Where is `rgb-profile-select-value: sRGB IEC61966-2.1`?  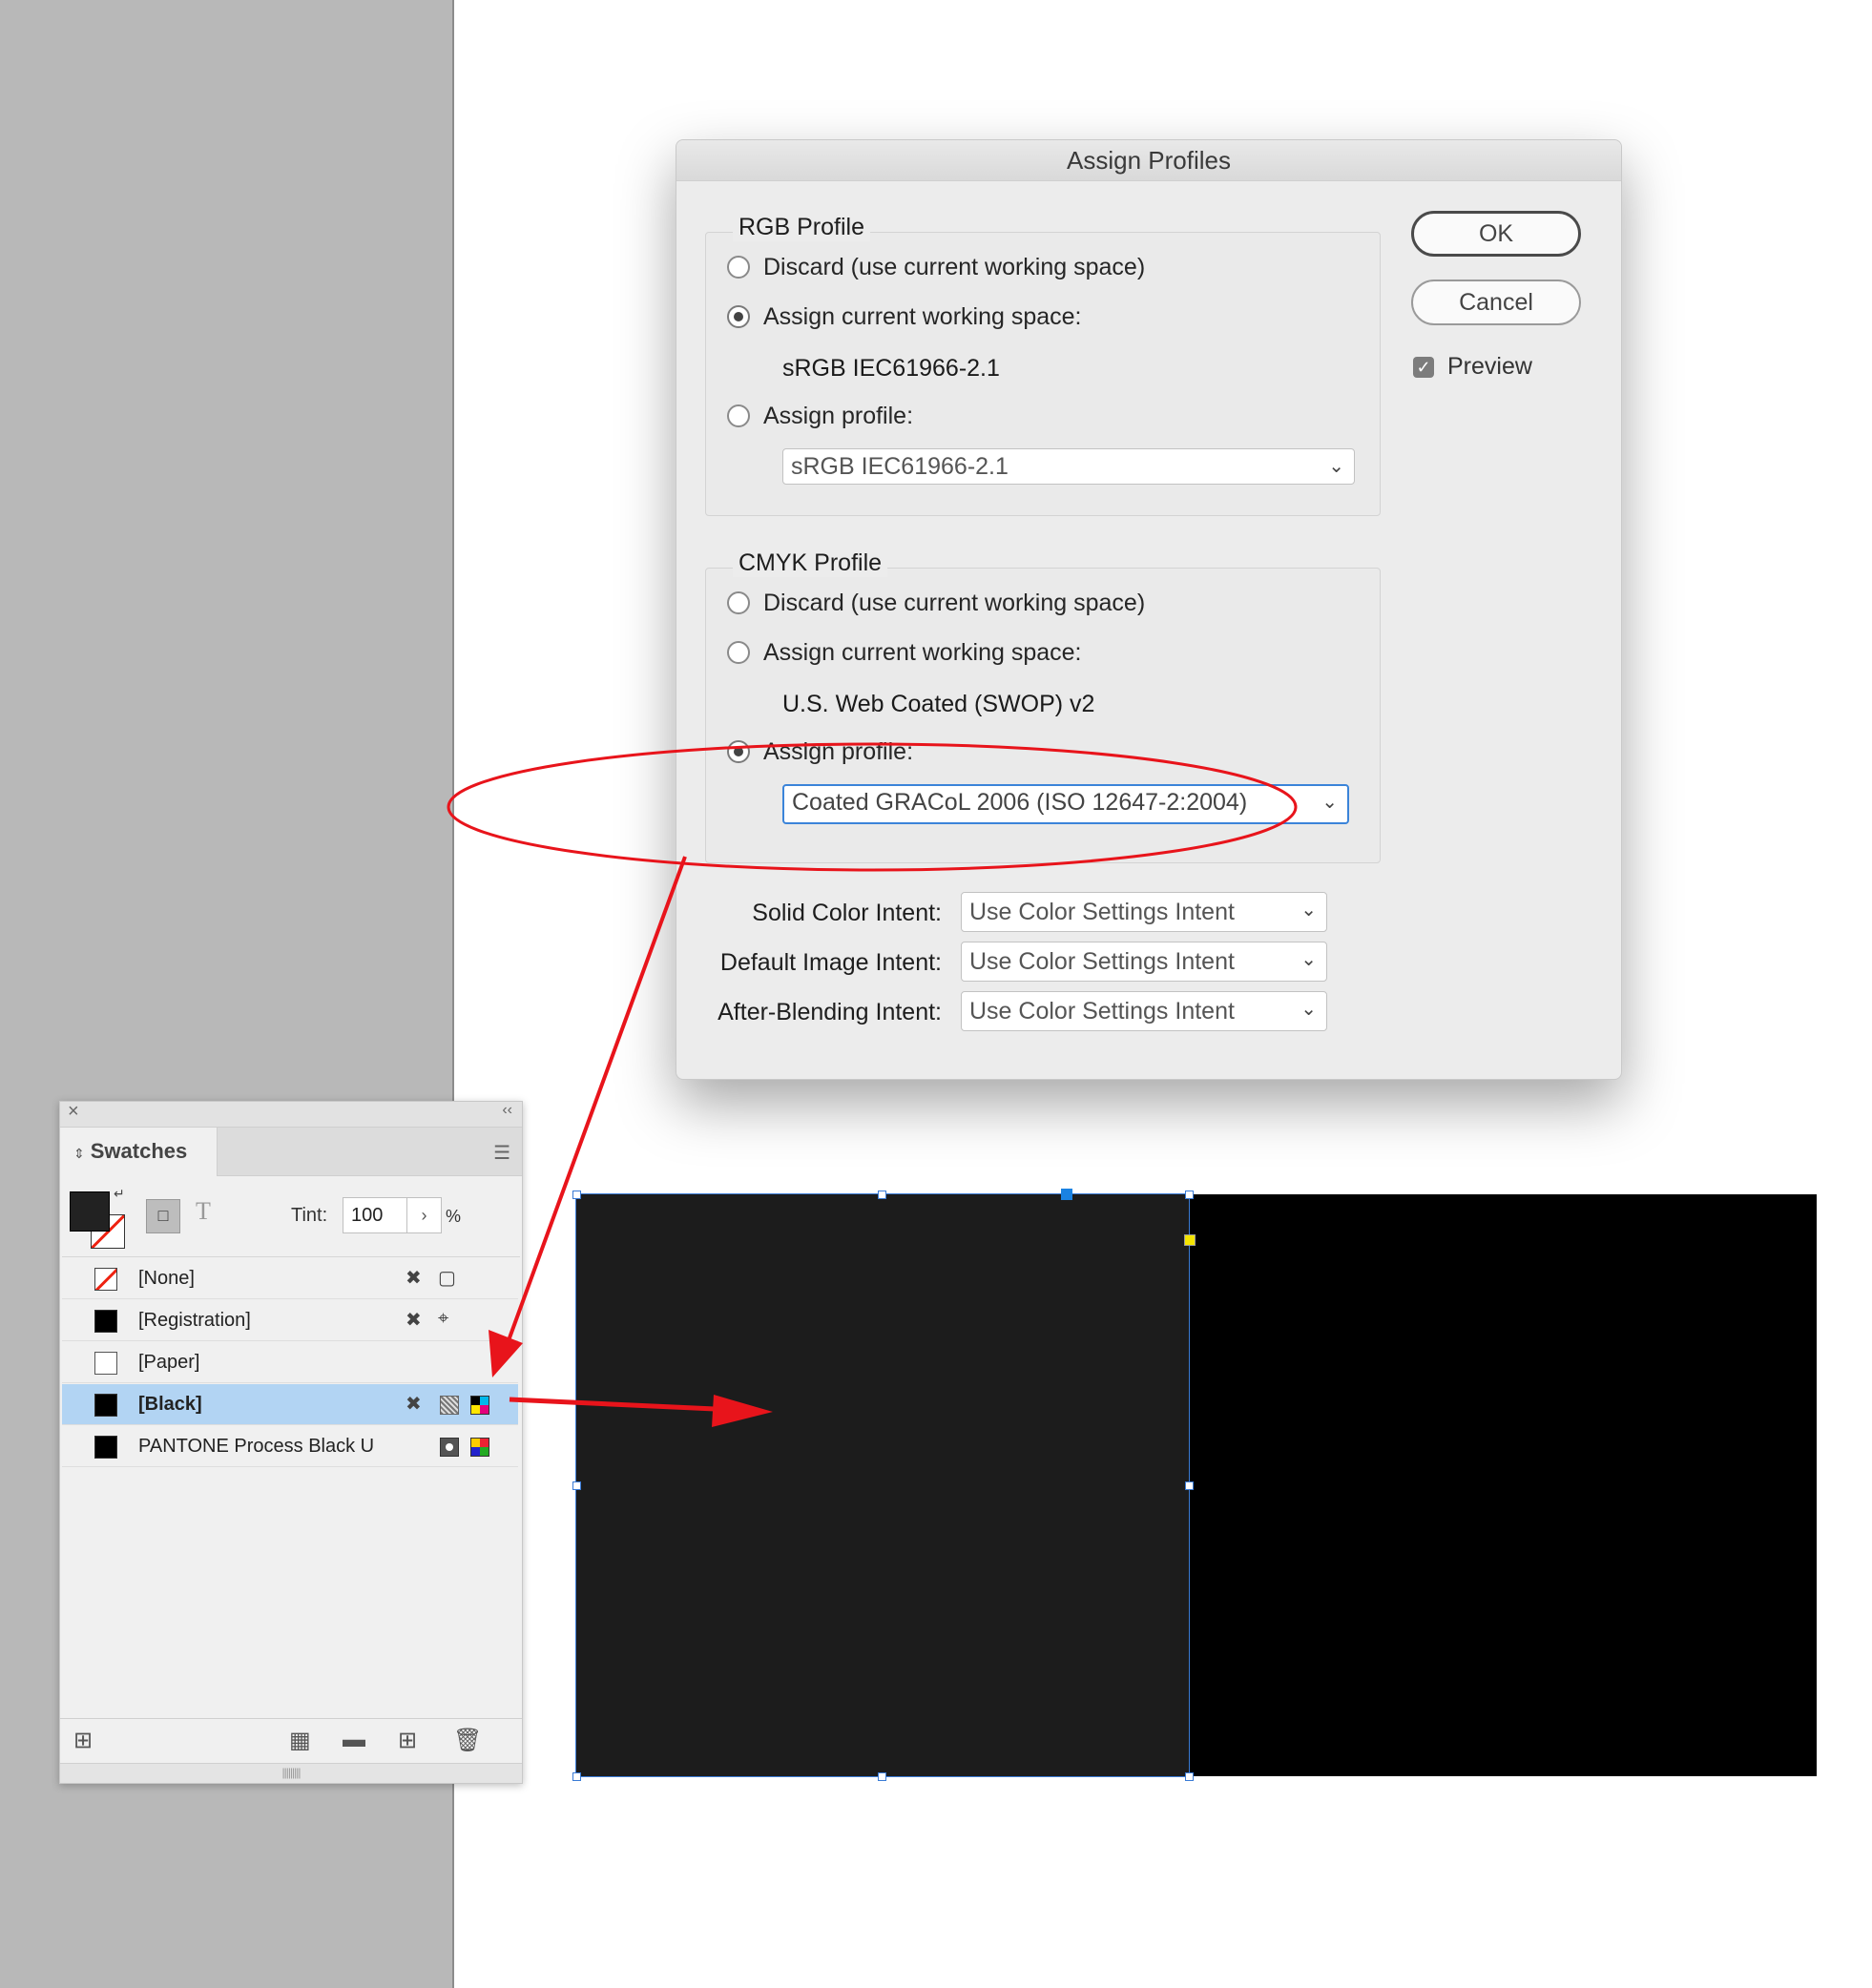
rgb-profile-select-value: sRGB IEC61966-2.1 is located at coordinates (900, 467).